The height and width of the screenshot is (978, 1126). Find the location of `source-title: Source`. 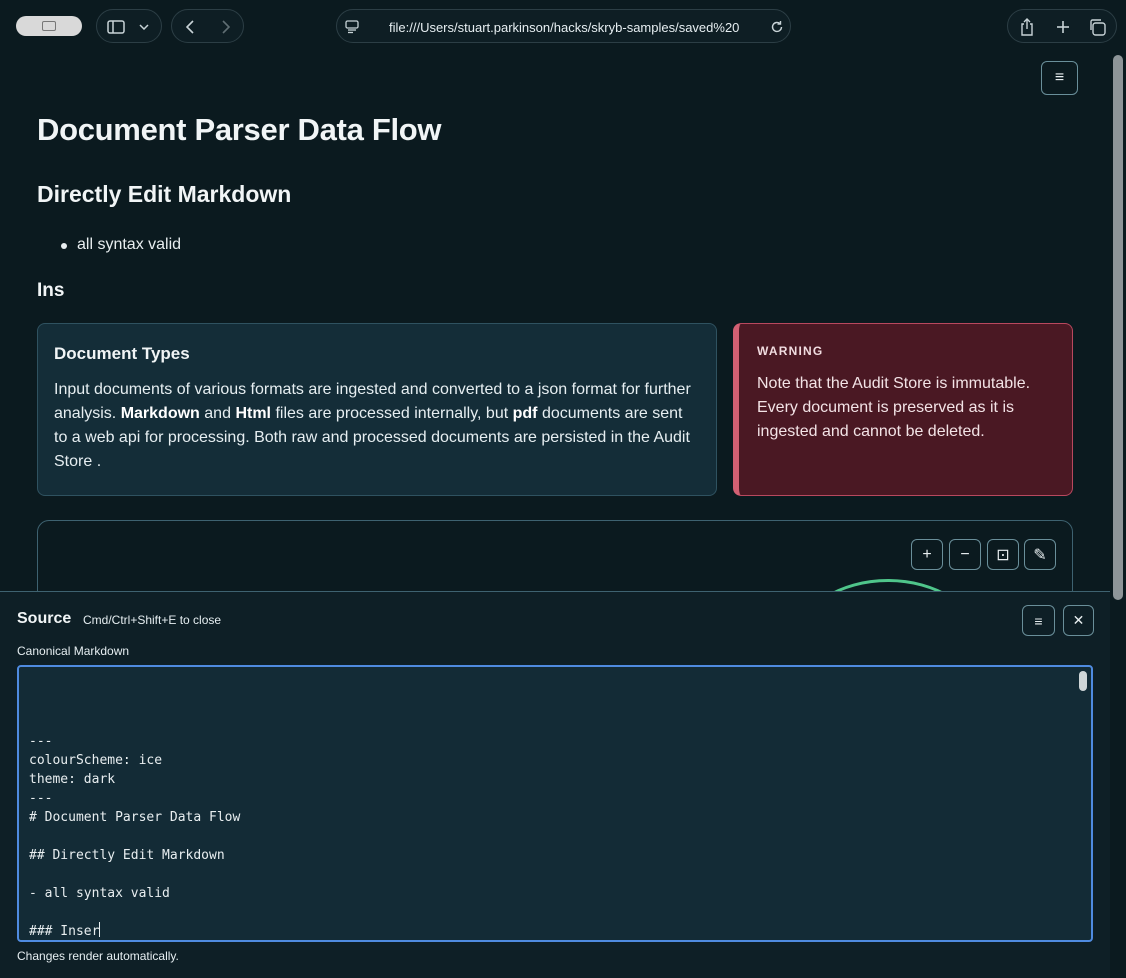

source-title: Source is located at coordinates (44, 618).